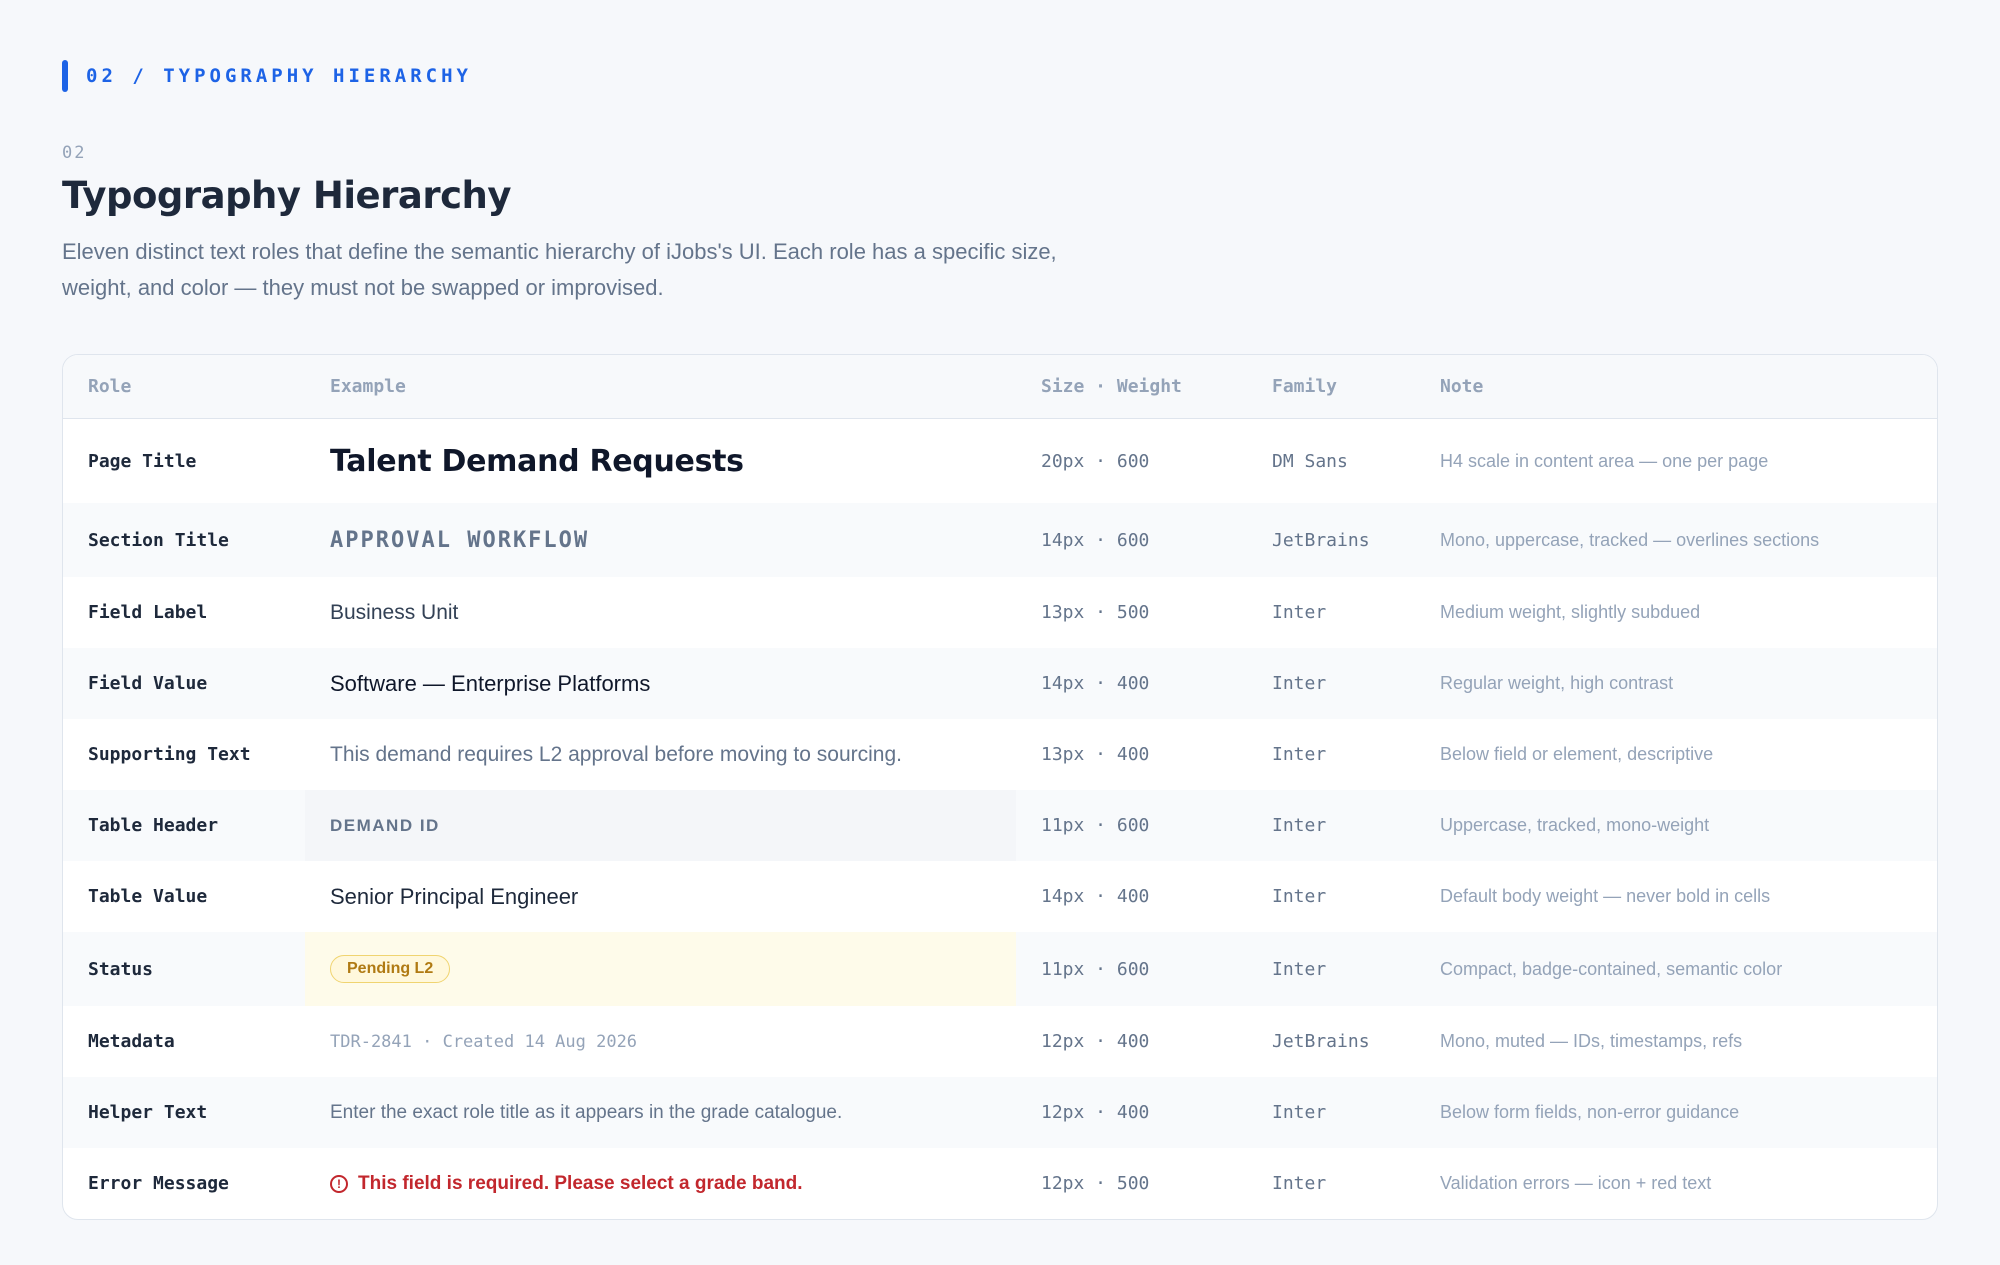  What do you see at coordinates (74, 153) in the screenshot?
I see `section-number: 02` at bounding box center [74, 153].